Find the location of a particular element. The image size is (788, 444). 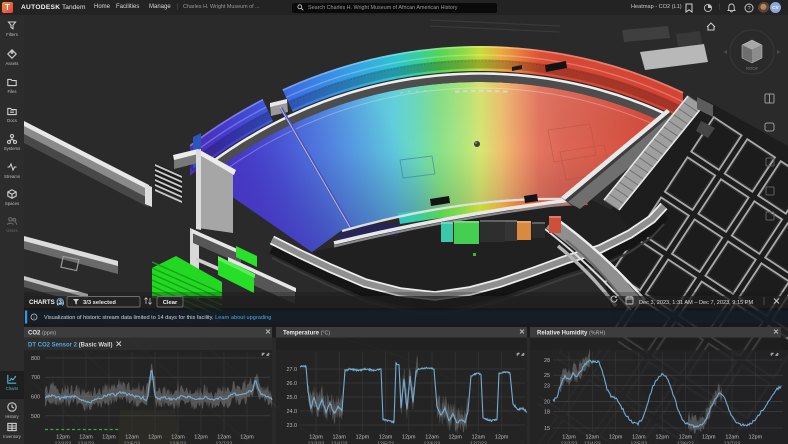

svg-text: 500 is located at coordinates (35, 417).